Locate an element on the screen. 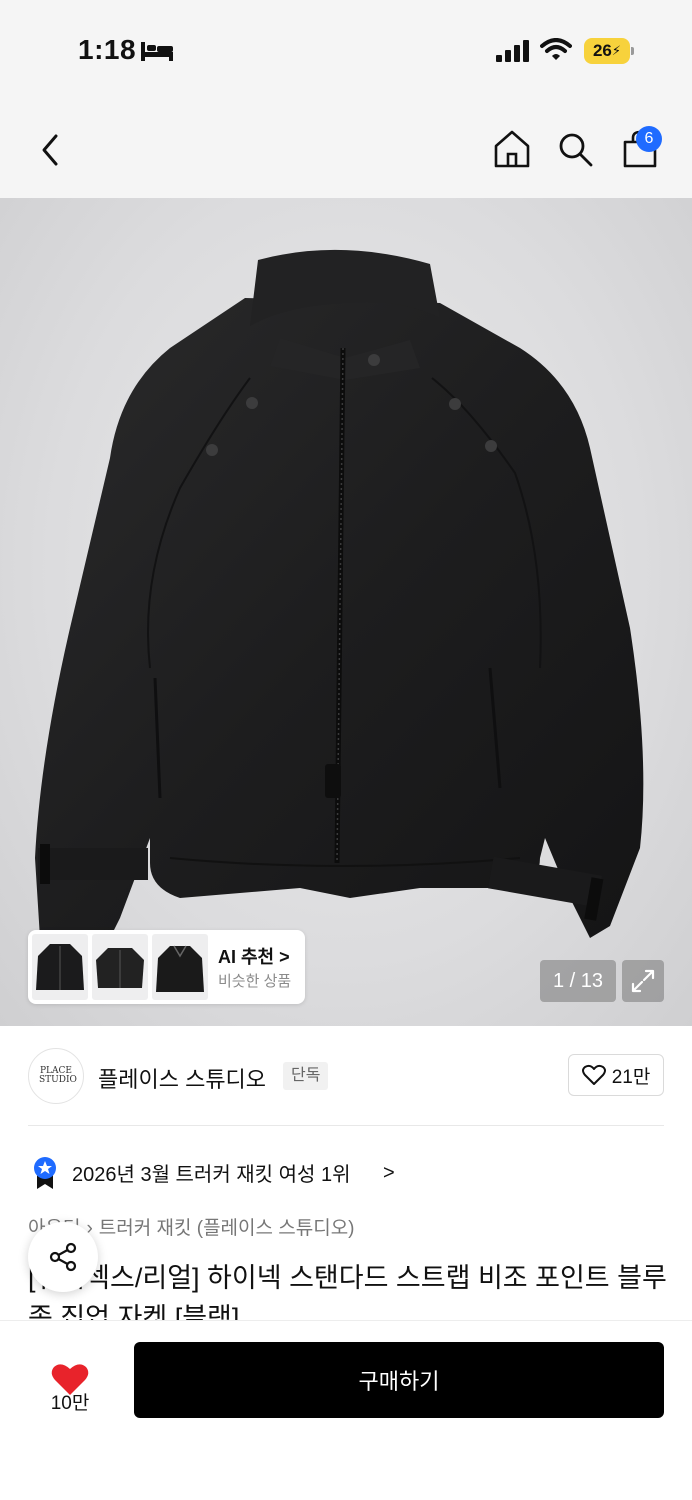  share-button is located at coordinates (63, 1257).